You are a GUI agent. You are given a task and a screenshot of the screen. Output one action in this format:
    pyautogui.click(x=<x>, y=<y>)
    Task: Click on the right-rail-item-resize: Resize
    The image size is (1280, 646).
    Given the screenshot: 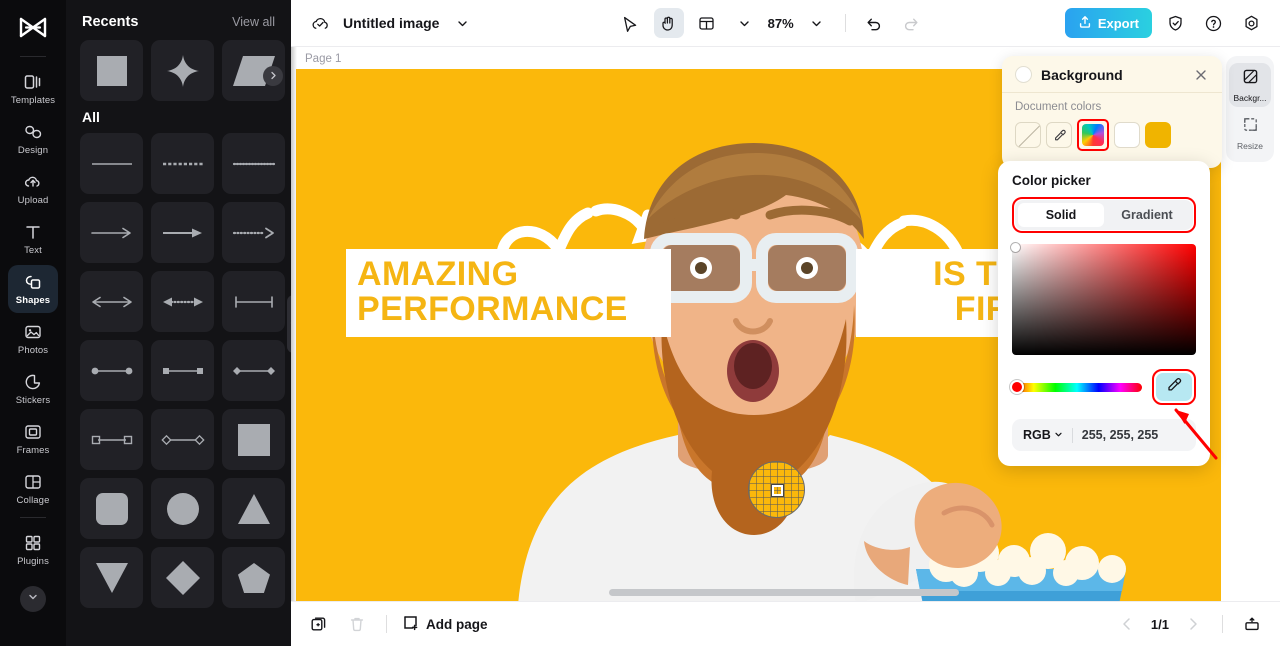 What is the action you would take?
    pyautogui.click(x=1250, y=133)
    